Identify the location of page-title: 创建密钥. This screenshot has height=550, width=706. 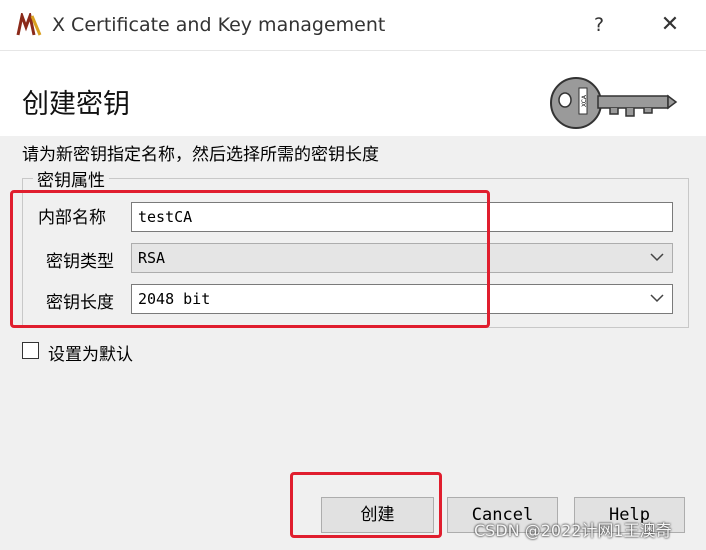
(76, 104).